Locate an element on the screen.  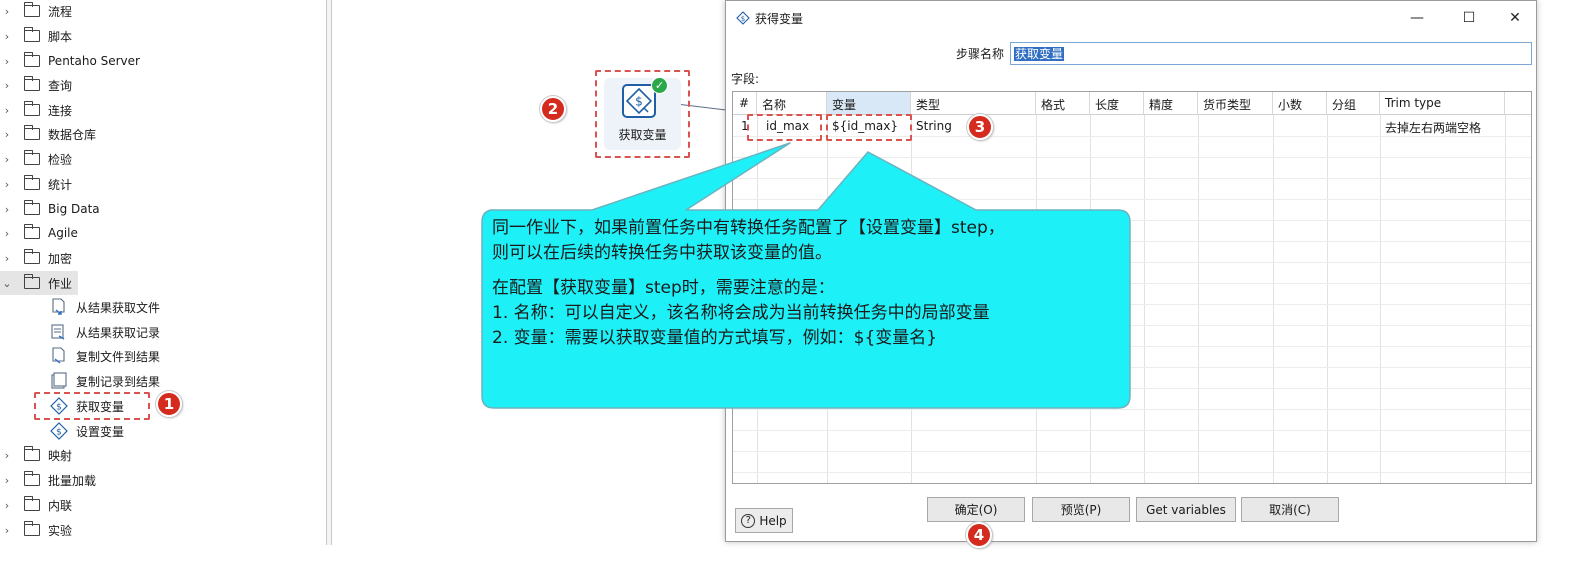
tree-item-get-files-from-result: 从结果获取文件 is located at coordinates (105, 307).